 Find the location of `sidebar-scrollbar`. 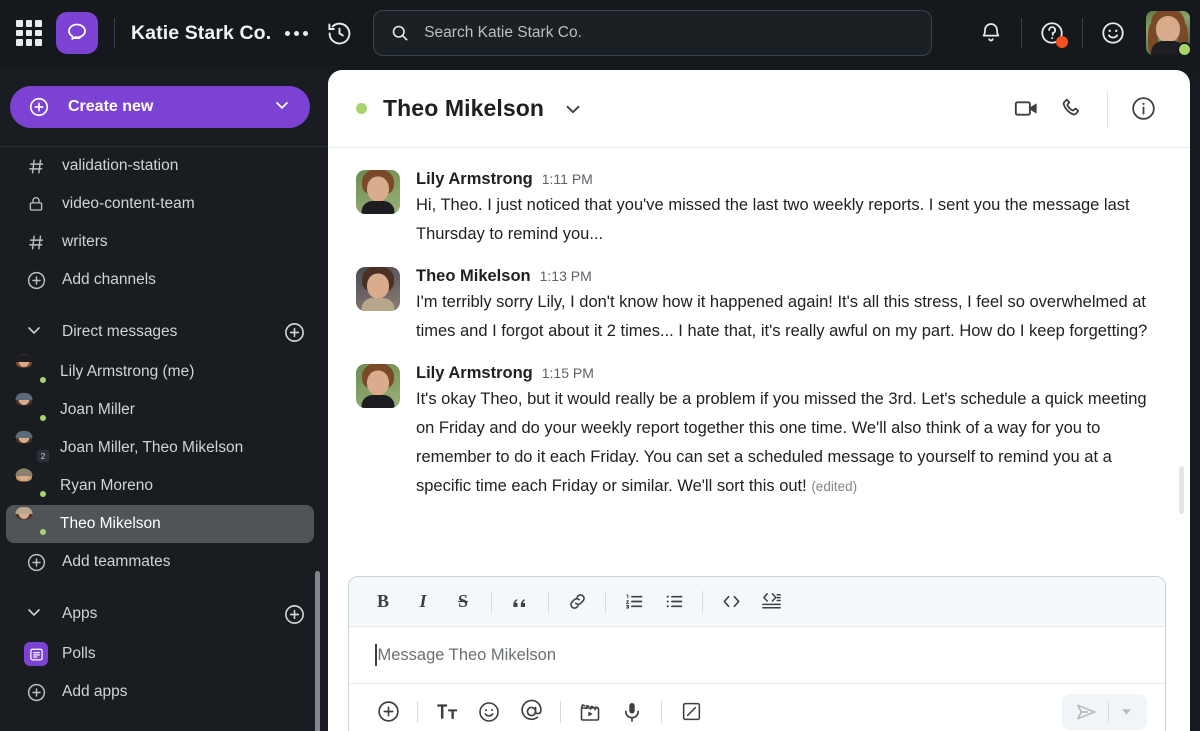

sidebar-scrollbar is located at coordinates (317, 651).